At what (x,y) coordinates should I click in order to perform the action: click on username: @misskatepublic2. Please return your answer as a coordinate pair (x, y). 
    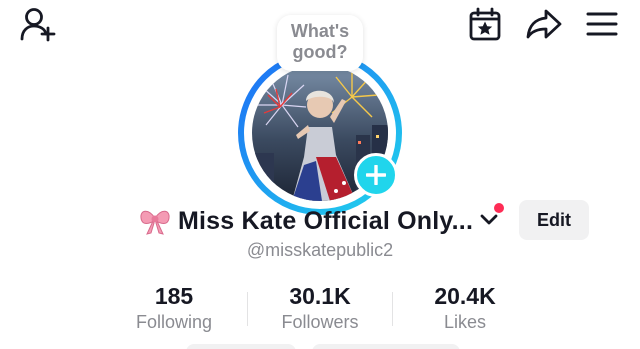
    Looking at the image, I should click on (320, 250).